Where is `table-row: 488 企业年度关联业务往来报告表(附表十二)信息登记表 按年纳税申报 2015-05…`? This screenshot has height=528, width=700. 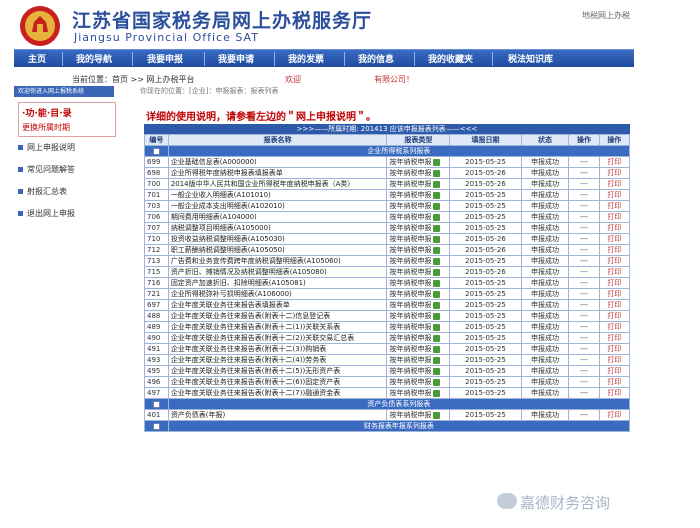
table-row: 488 企业年度关联业务往来报告表(附表十二)信息登记表 按年纳税申报 2015-05… is located at coordinates (387, 316).